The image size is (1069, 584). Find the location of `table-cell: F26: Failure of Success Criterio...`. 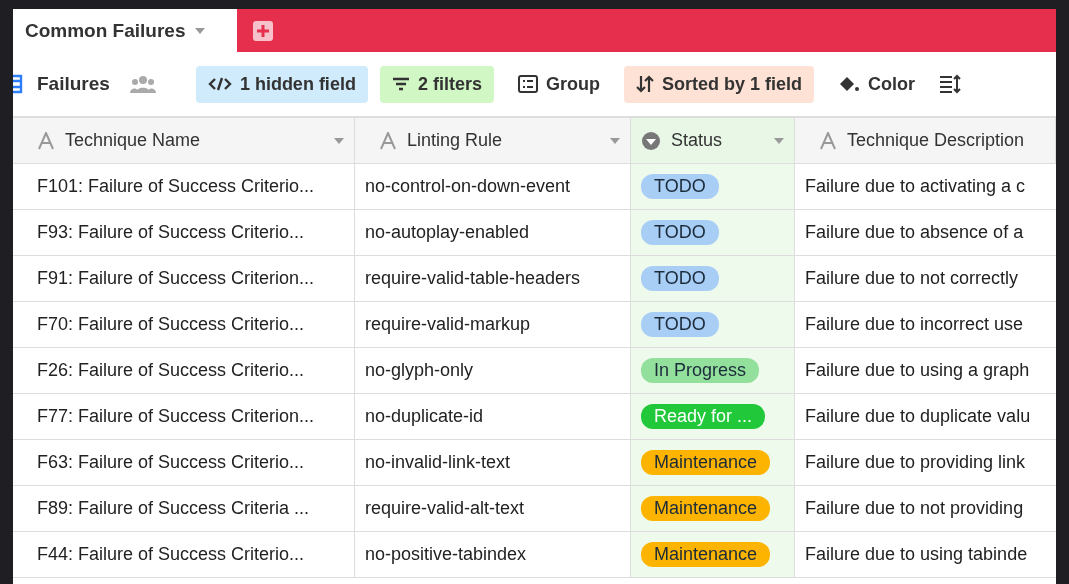

table-cell: F26: Failure of Success Criterio... is located at coordinates (184, 370).